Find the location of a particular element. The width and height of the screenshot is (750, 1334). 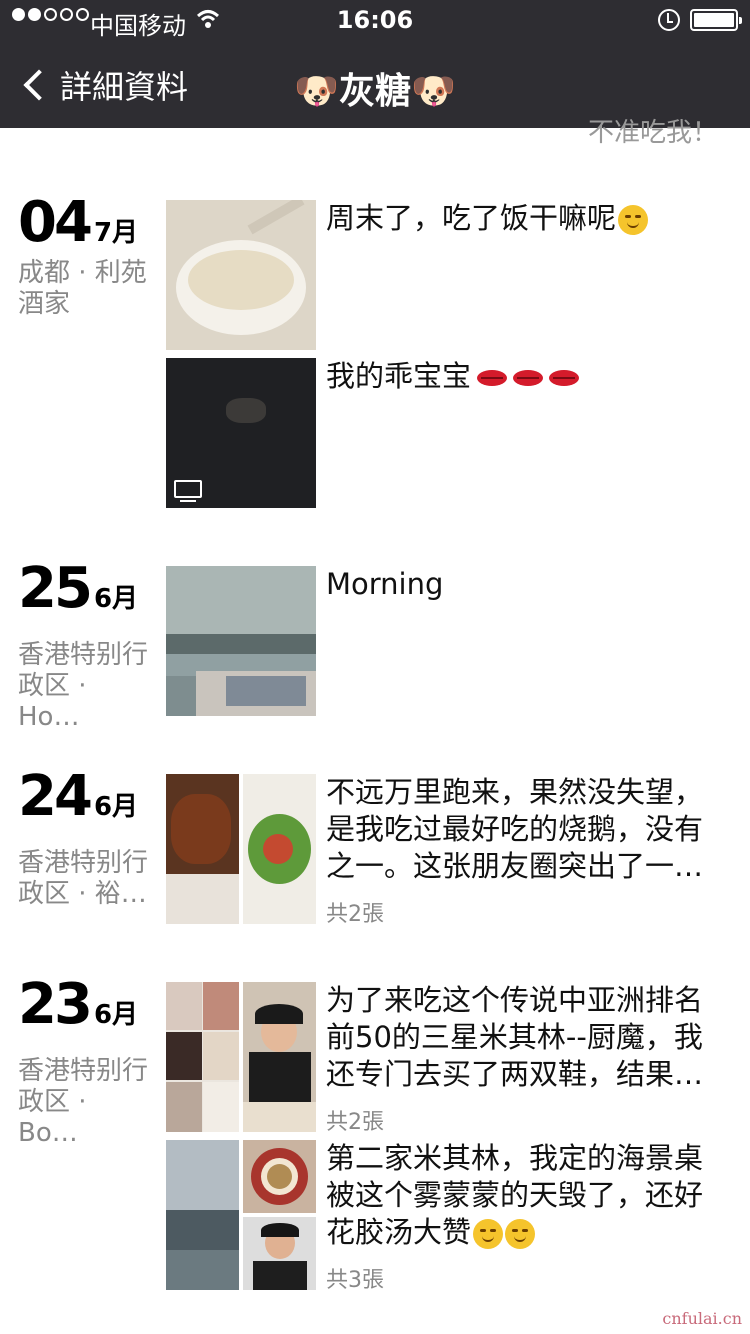

post-date: 04 7月 is located at coordinates (78, 222).